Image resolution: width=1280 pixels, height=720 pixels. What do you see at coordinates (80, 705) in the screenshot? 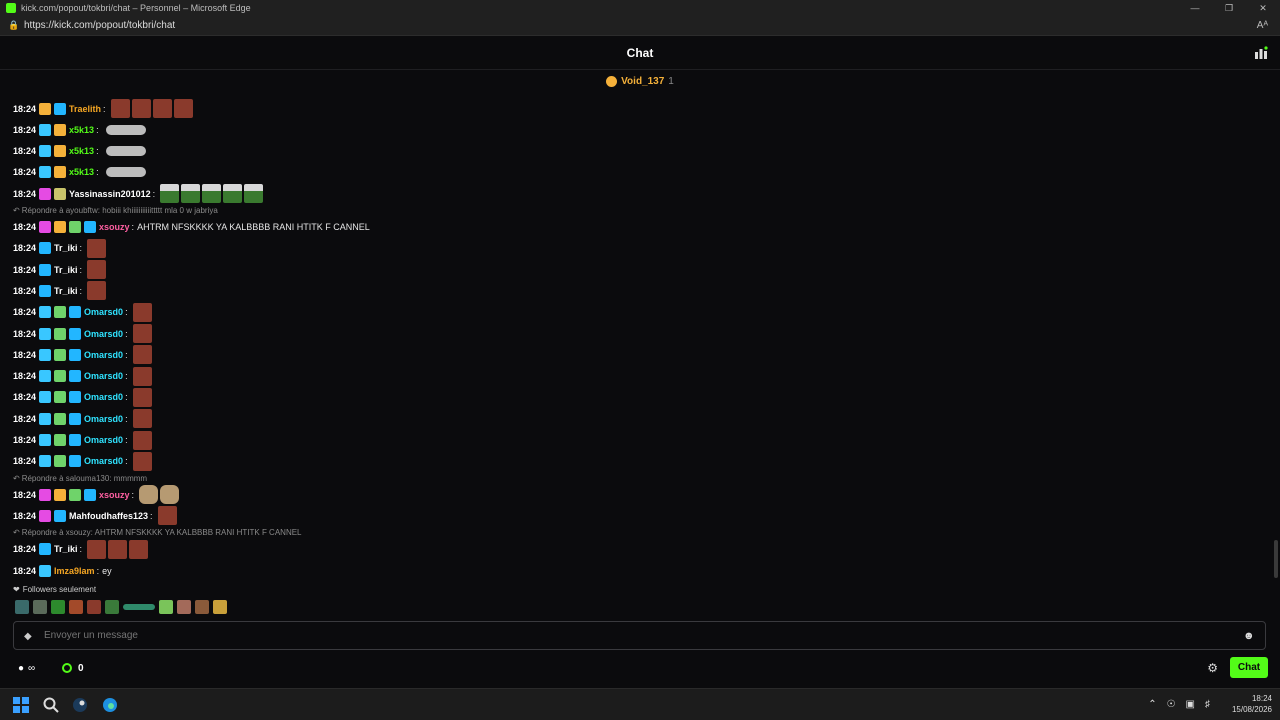
I see `steam-icon` at bounding box center [80, 705].